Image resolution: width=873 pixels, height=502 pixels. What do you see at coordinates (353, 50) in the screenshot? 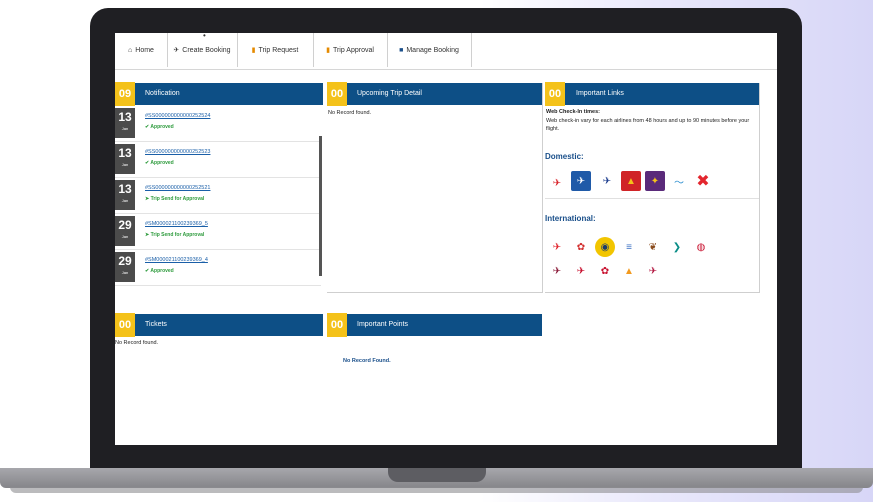
I see `tab-trip-approval-label: Trip Approval` at bounding box center [353, 50].